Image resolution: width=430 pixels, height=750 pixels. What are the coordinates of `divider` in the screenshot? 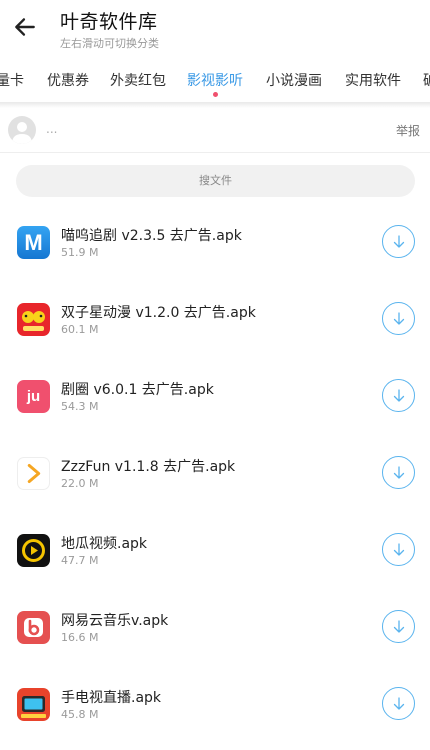 It's located at (215, 152).